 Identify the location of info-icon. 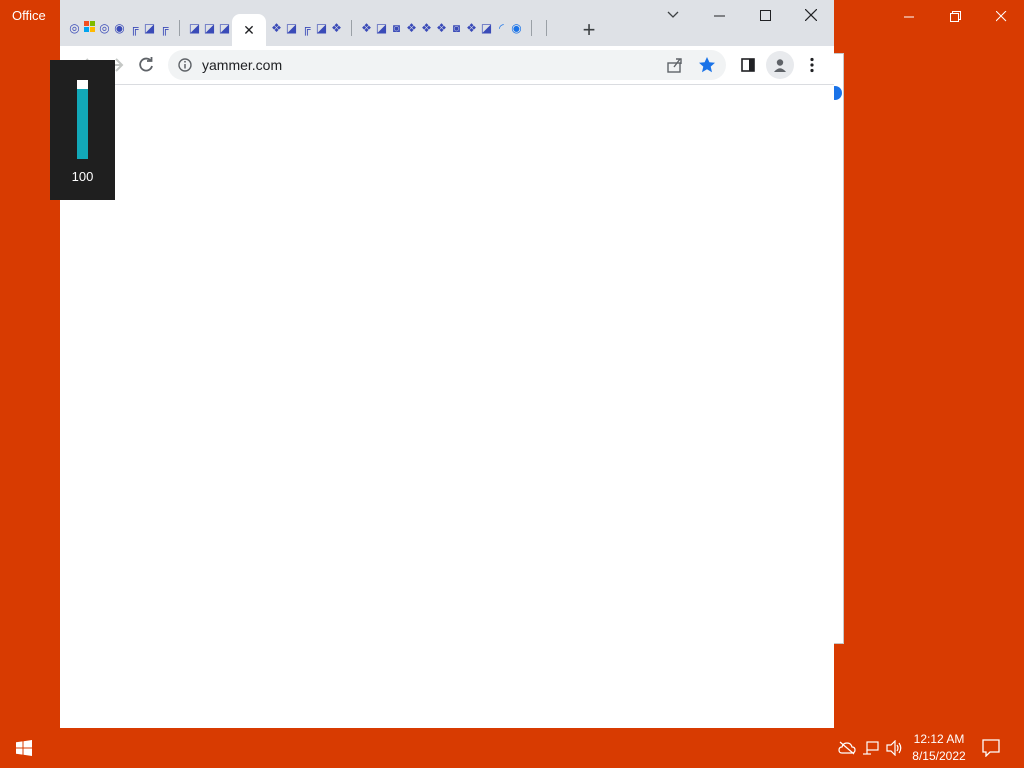
(185, 67).